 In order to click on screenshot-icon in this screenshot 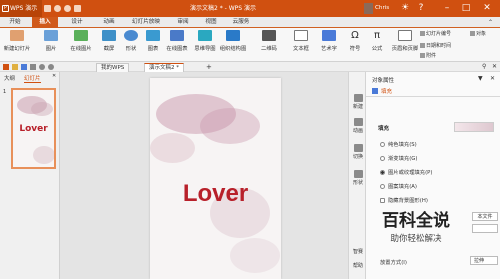, I will do `click(109, 35)`.